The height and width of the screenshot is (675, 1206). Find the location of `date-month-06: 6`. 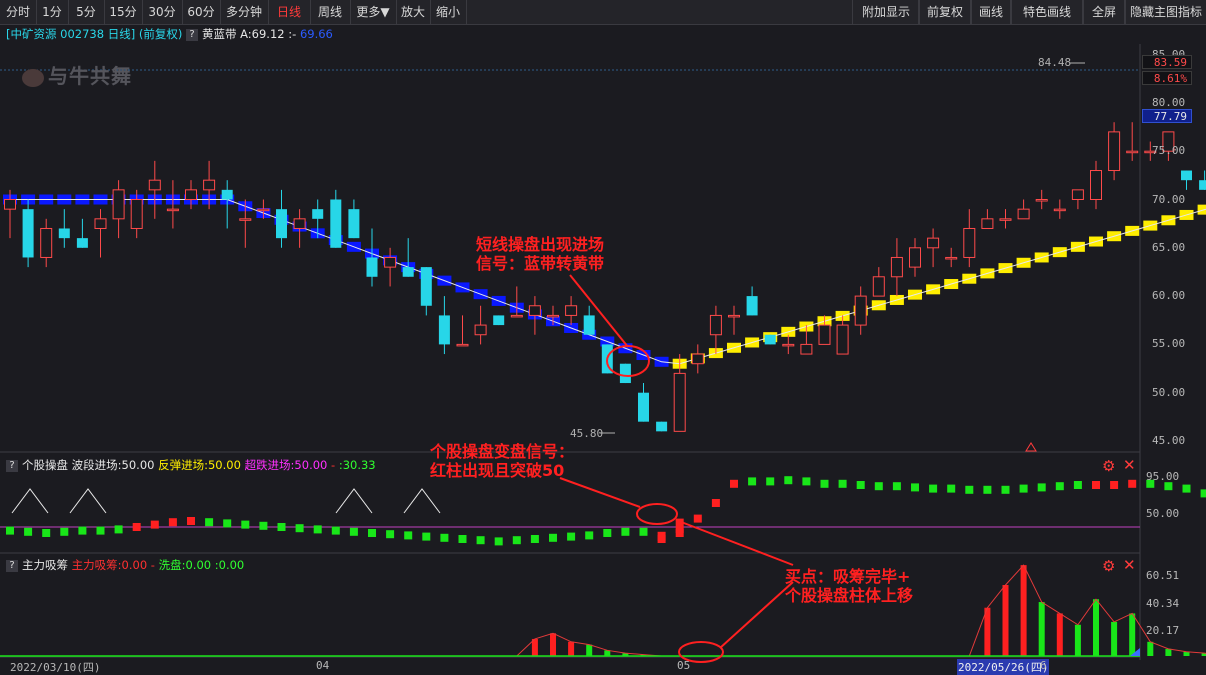

date-month-06: 6 is located at coordinates (1043, 665).